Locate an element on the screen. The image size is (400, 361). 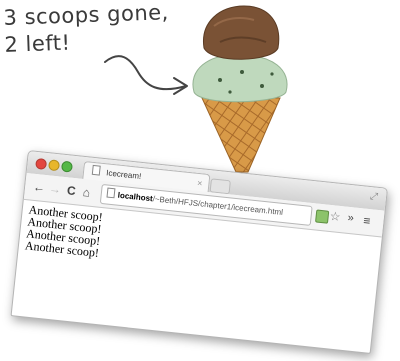
menu-icon: ≡ is located at coordinates (367, 220).